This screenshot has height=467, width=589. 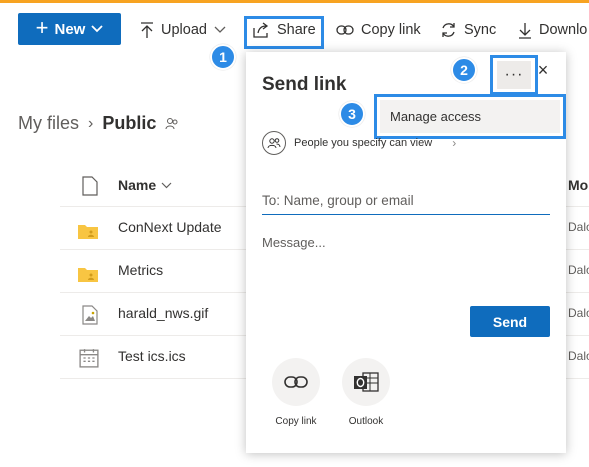 I want to click on dialog-title: Send link, so click(x=304, y=84).